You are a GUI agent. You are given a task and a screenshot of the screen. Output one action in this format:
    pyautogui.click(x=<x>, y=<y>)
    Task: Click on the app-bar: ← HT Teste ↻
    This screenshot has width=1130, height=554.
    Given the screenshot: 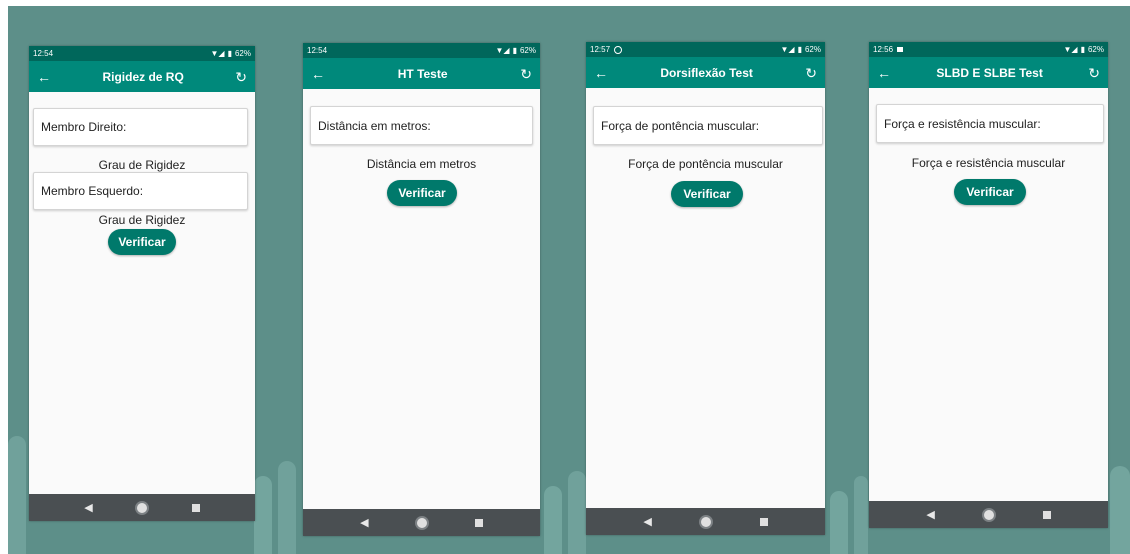 What is the action you would take?
    pyautogui.click(x=421, y=73)
    